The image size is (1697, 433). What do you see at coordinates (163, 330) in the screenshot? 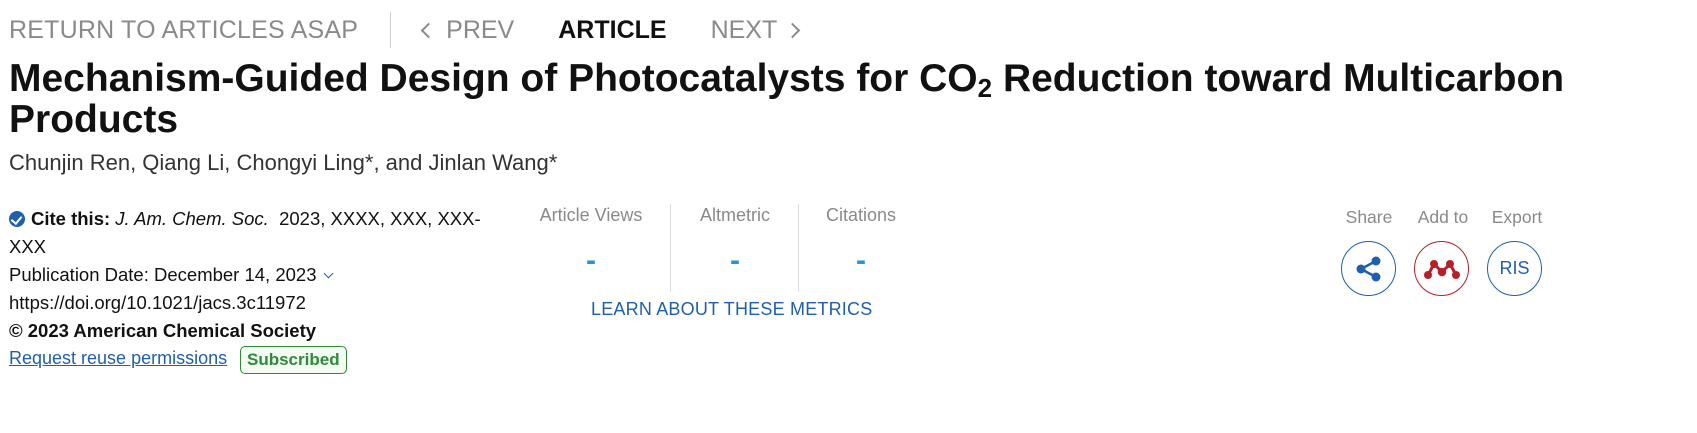
I see `copyright: © 2023 American Chemical Society` at bounding box center [163, 330].